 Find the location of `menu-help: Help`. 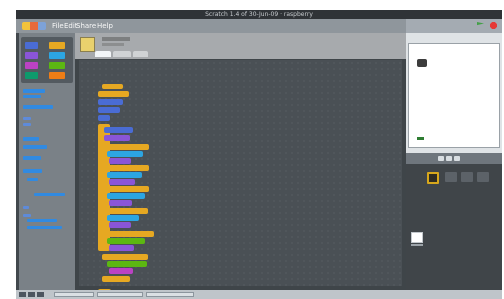

menu-help: Help is located at coordinates (105, 26).